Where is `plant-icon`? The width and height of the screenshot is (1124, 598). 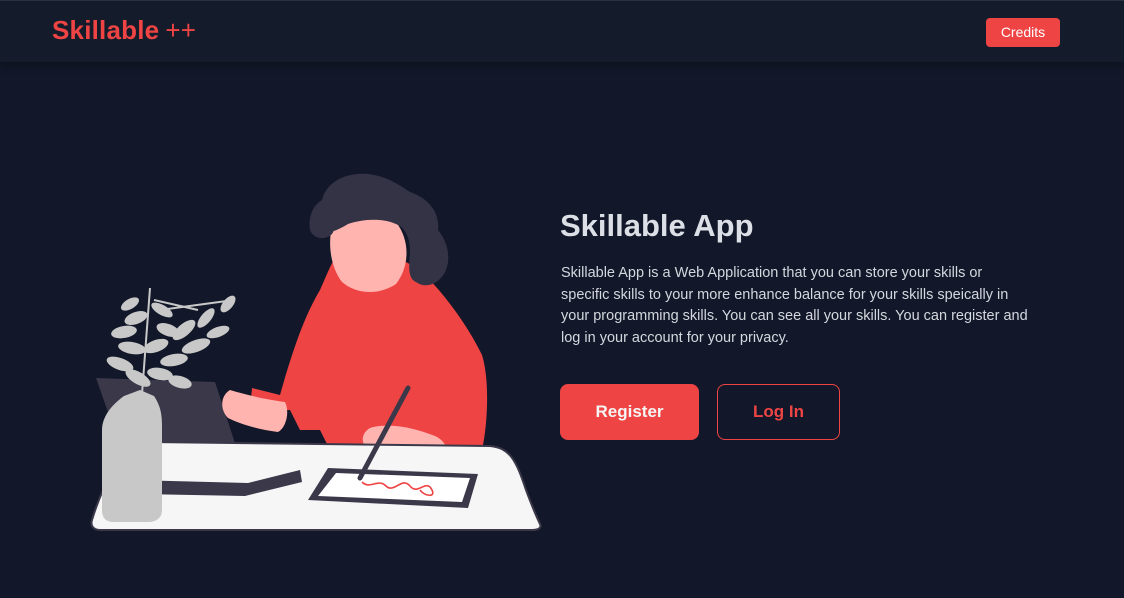 plant-icon is located at coordinates (171, 341).